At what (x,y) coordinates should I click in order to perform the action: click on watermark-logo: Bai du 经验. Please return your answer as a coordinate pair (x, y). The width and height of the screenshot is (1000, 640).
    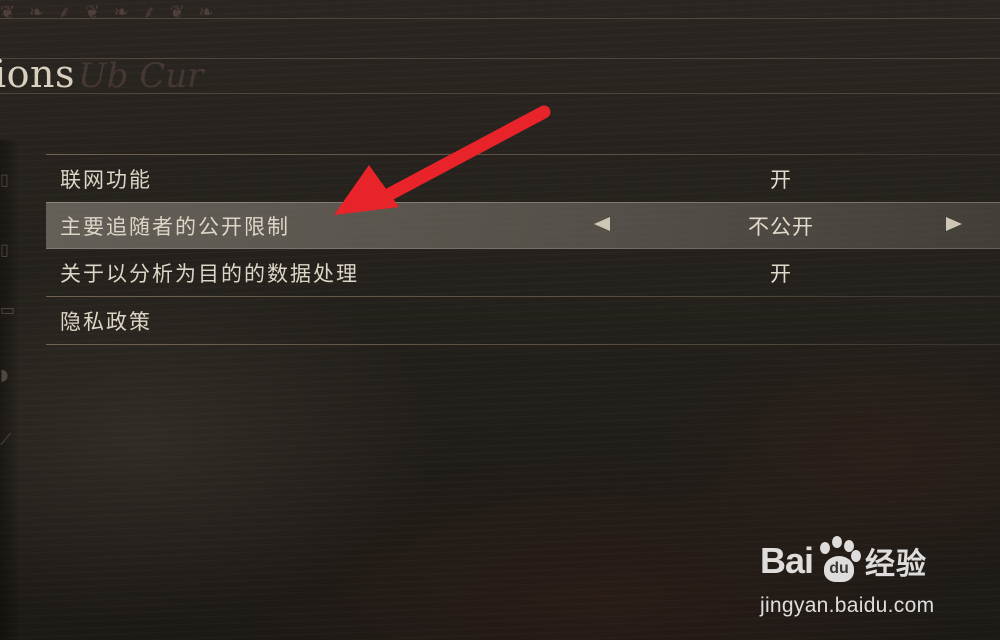
    Looking at the image, I should click on (870, 561).